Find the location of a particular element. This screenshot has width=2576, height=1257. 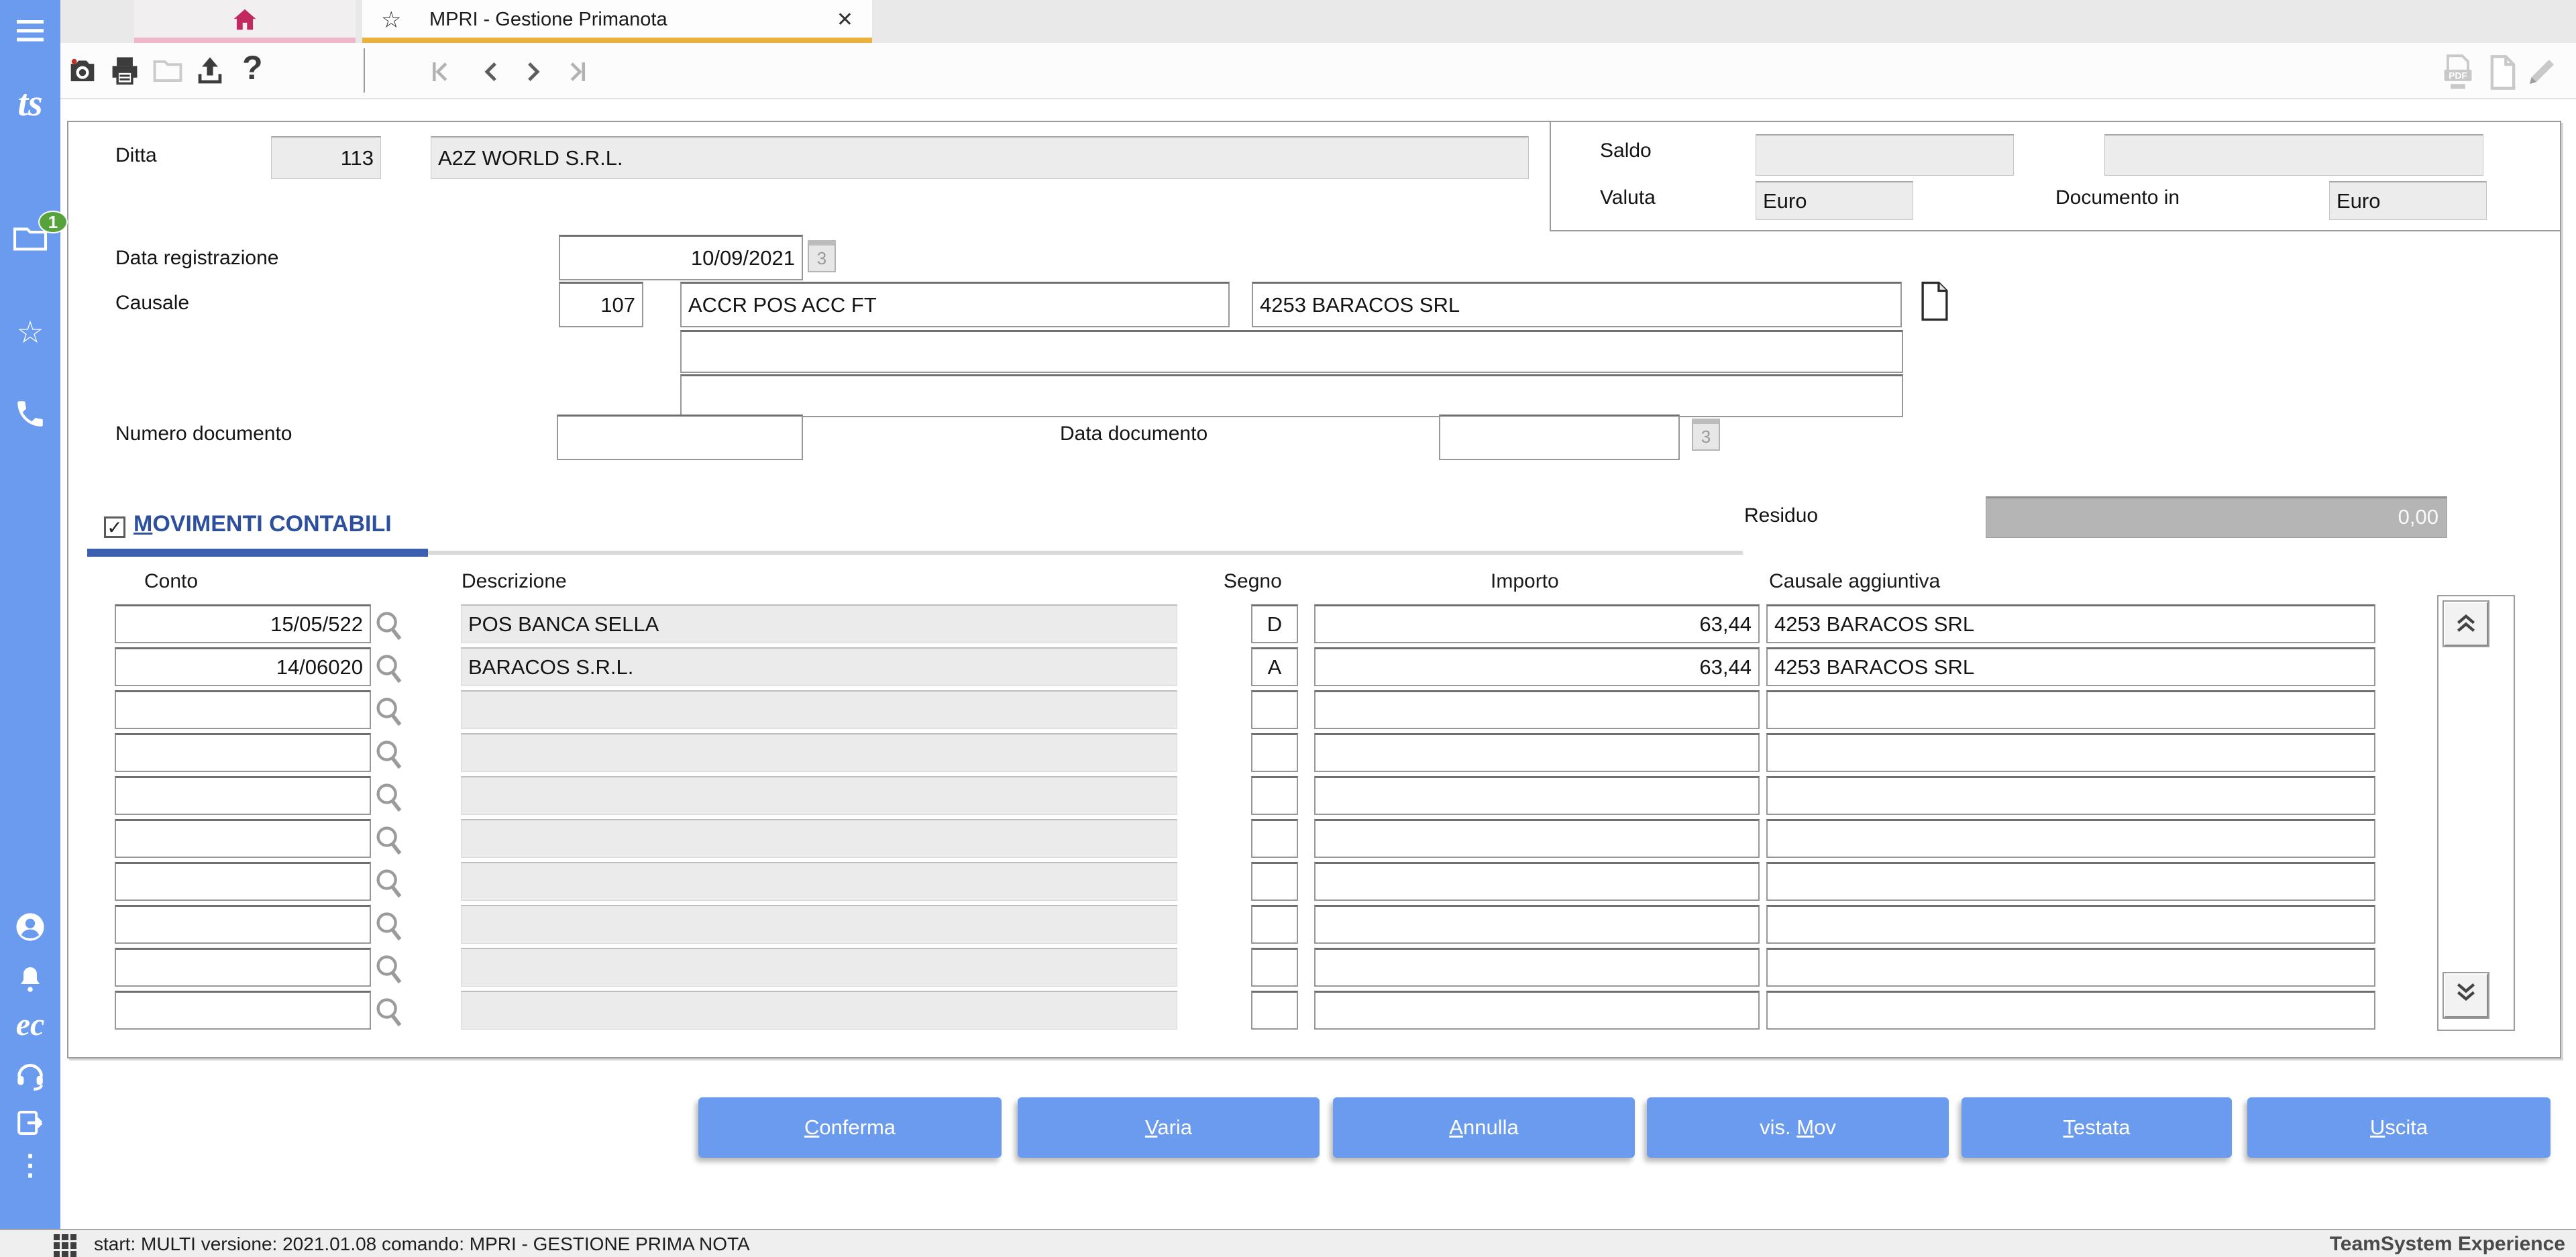

note-document-icon is located at coordinates (1935, 302).